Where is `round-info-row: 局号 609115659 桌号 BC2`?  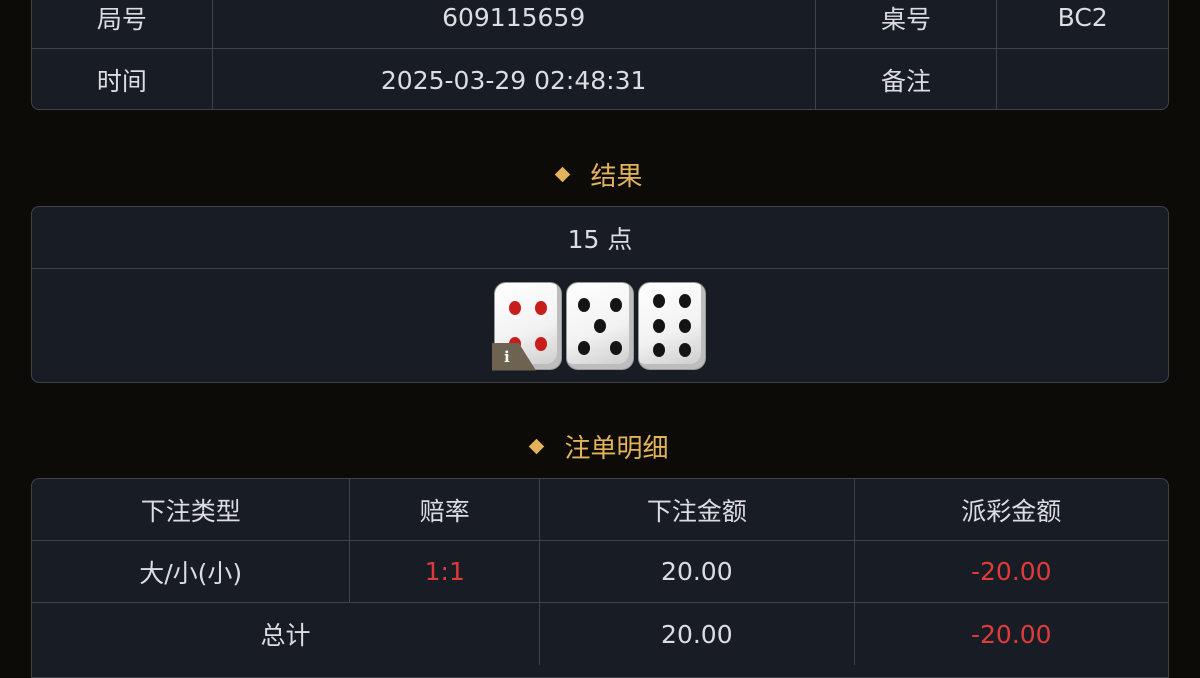 round-info-row: 局号 609115659 桌号 BC2 is located at coordinates (600, 24).